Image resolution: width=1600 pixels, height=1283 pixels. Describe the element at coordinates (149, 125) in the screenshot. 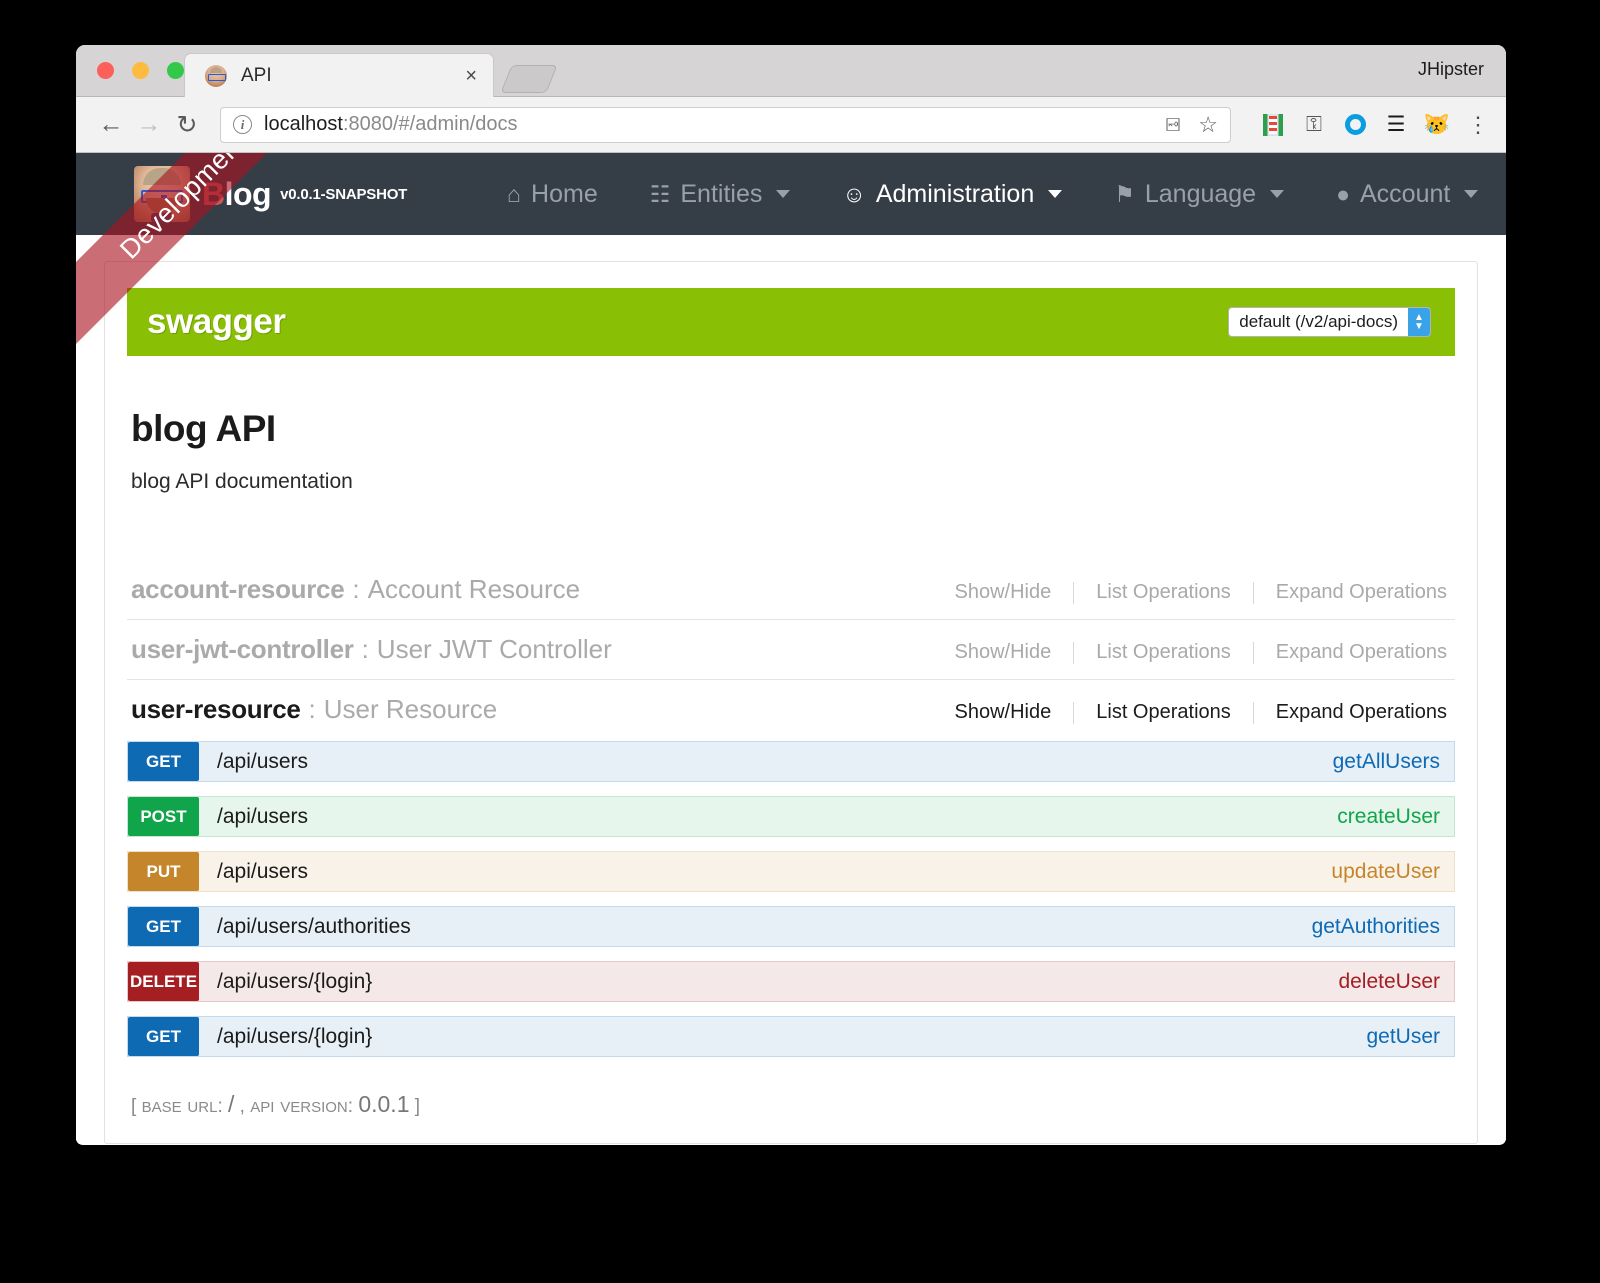

I see `forward-button: →` at that location.